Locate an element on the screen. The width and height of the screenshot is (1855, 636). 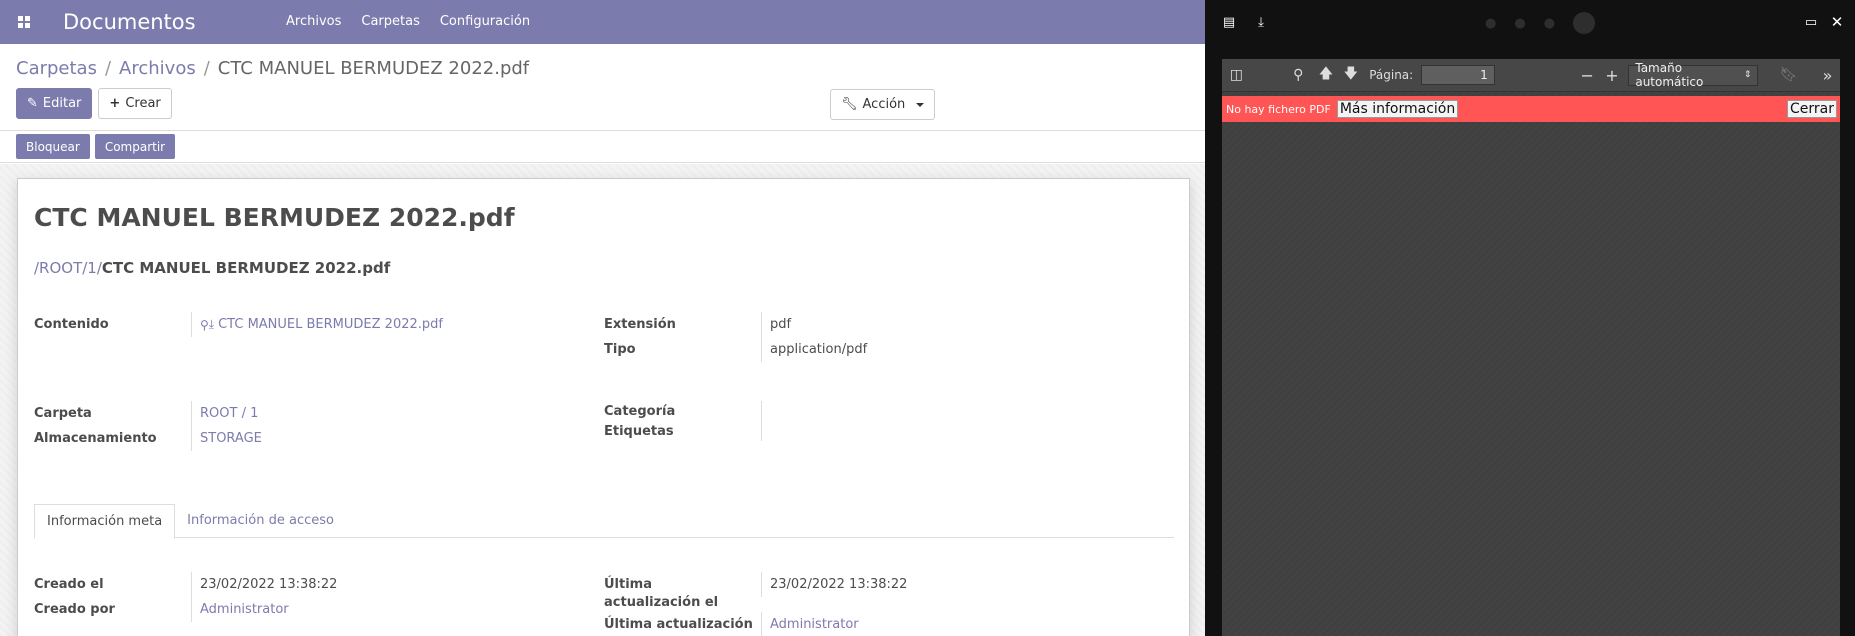
tab-informacion-acceso: Información de acceso is located at coordinates (260, 520).